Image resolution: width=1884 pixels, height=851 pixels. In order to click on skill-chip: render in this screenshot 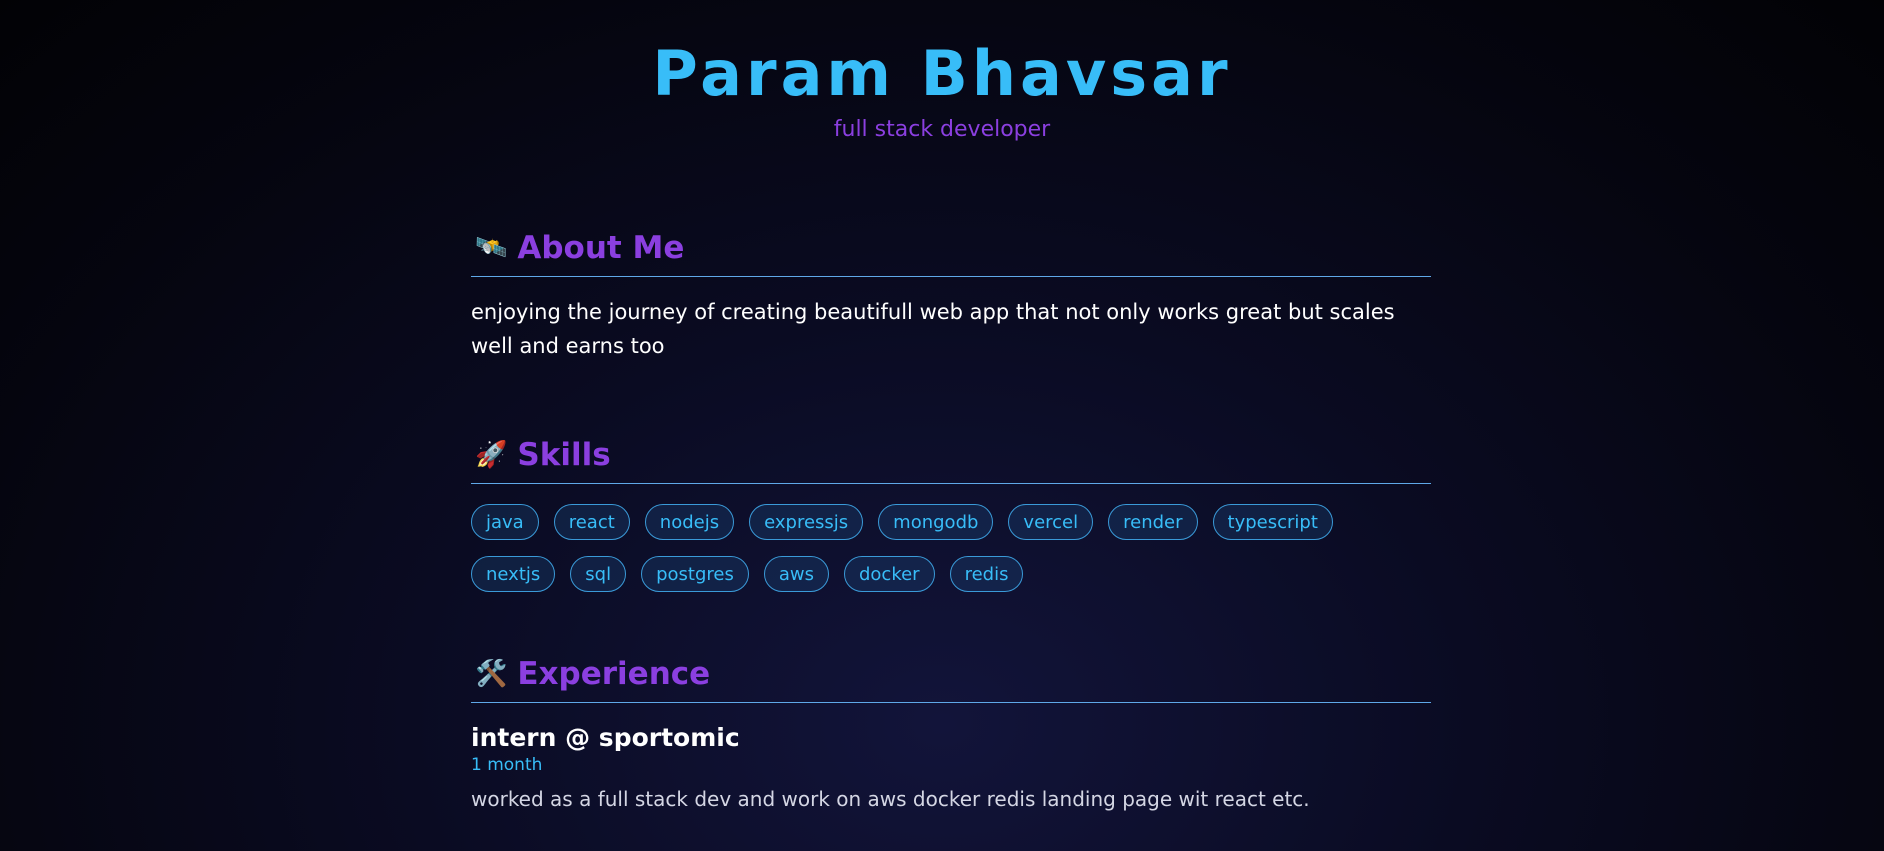, I will do `click(1153, 522)`.